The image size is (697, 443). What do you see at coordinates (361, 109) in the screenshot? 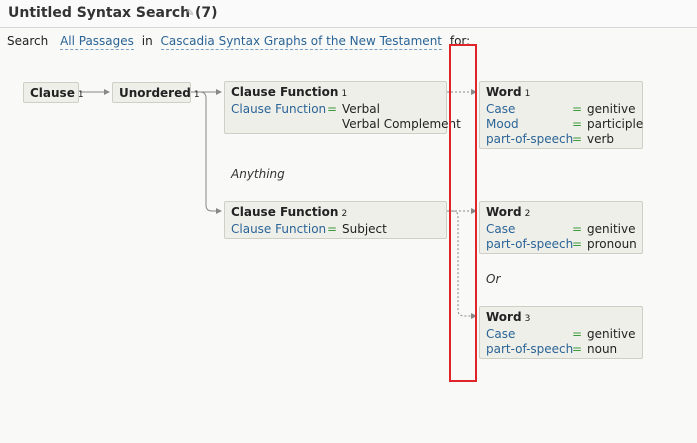
I see `cf1-val1: Verbal` at bounding box center [361, 109].